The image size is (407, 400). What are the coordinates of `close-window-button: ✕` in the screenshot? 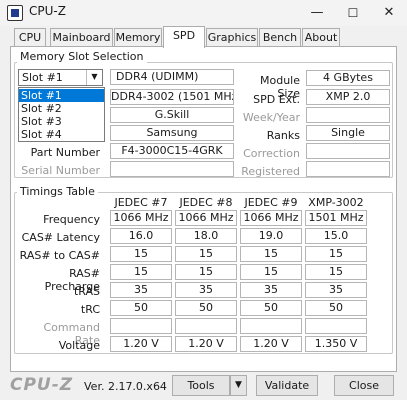 It's located at (389, 13).